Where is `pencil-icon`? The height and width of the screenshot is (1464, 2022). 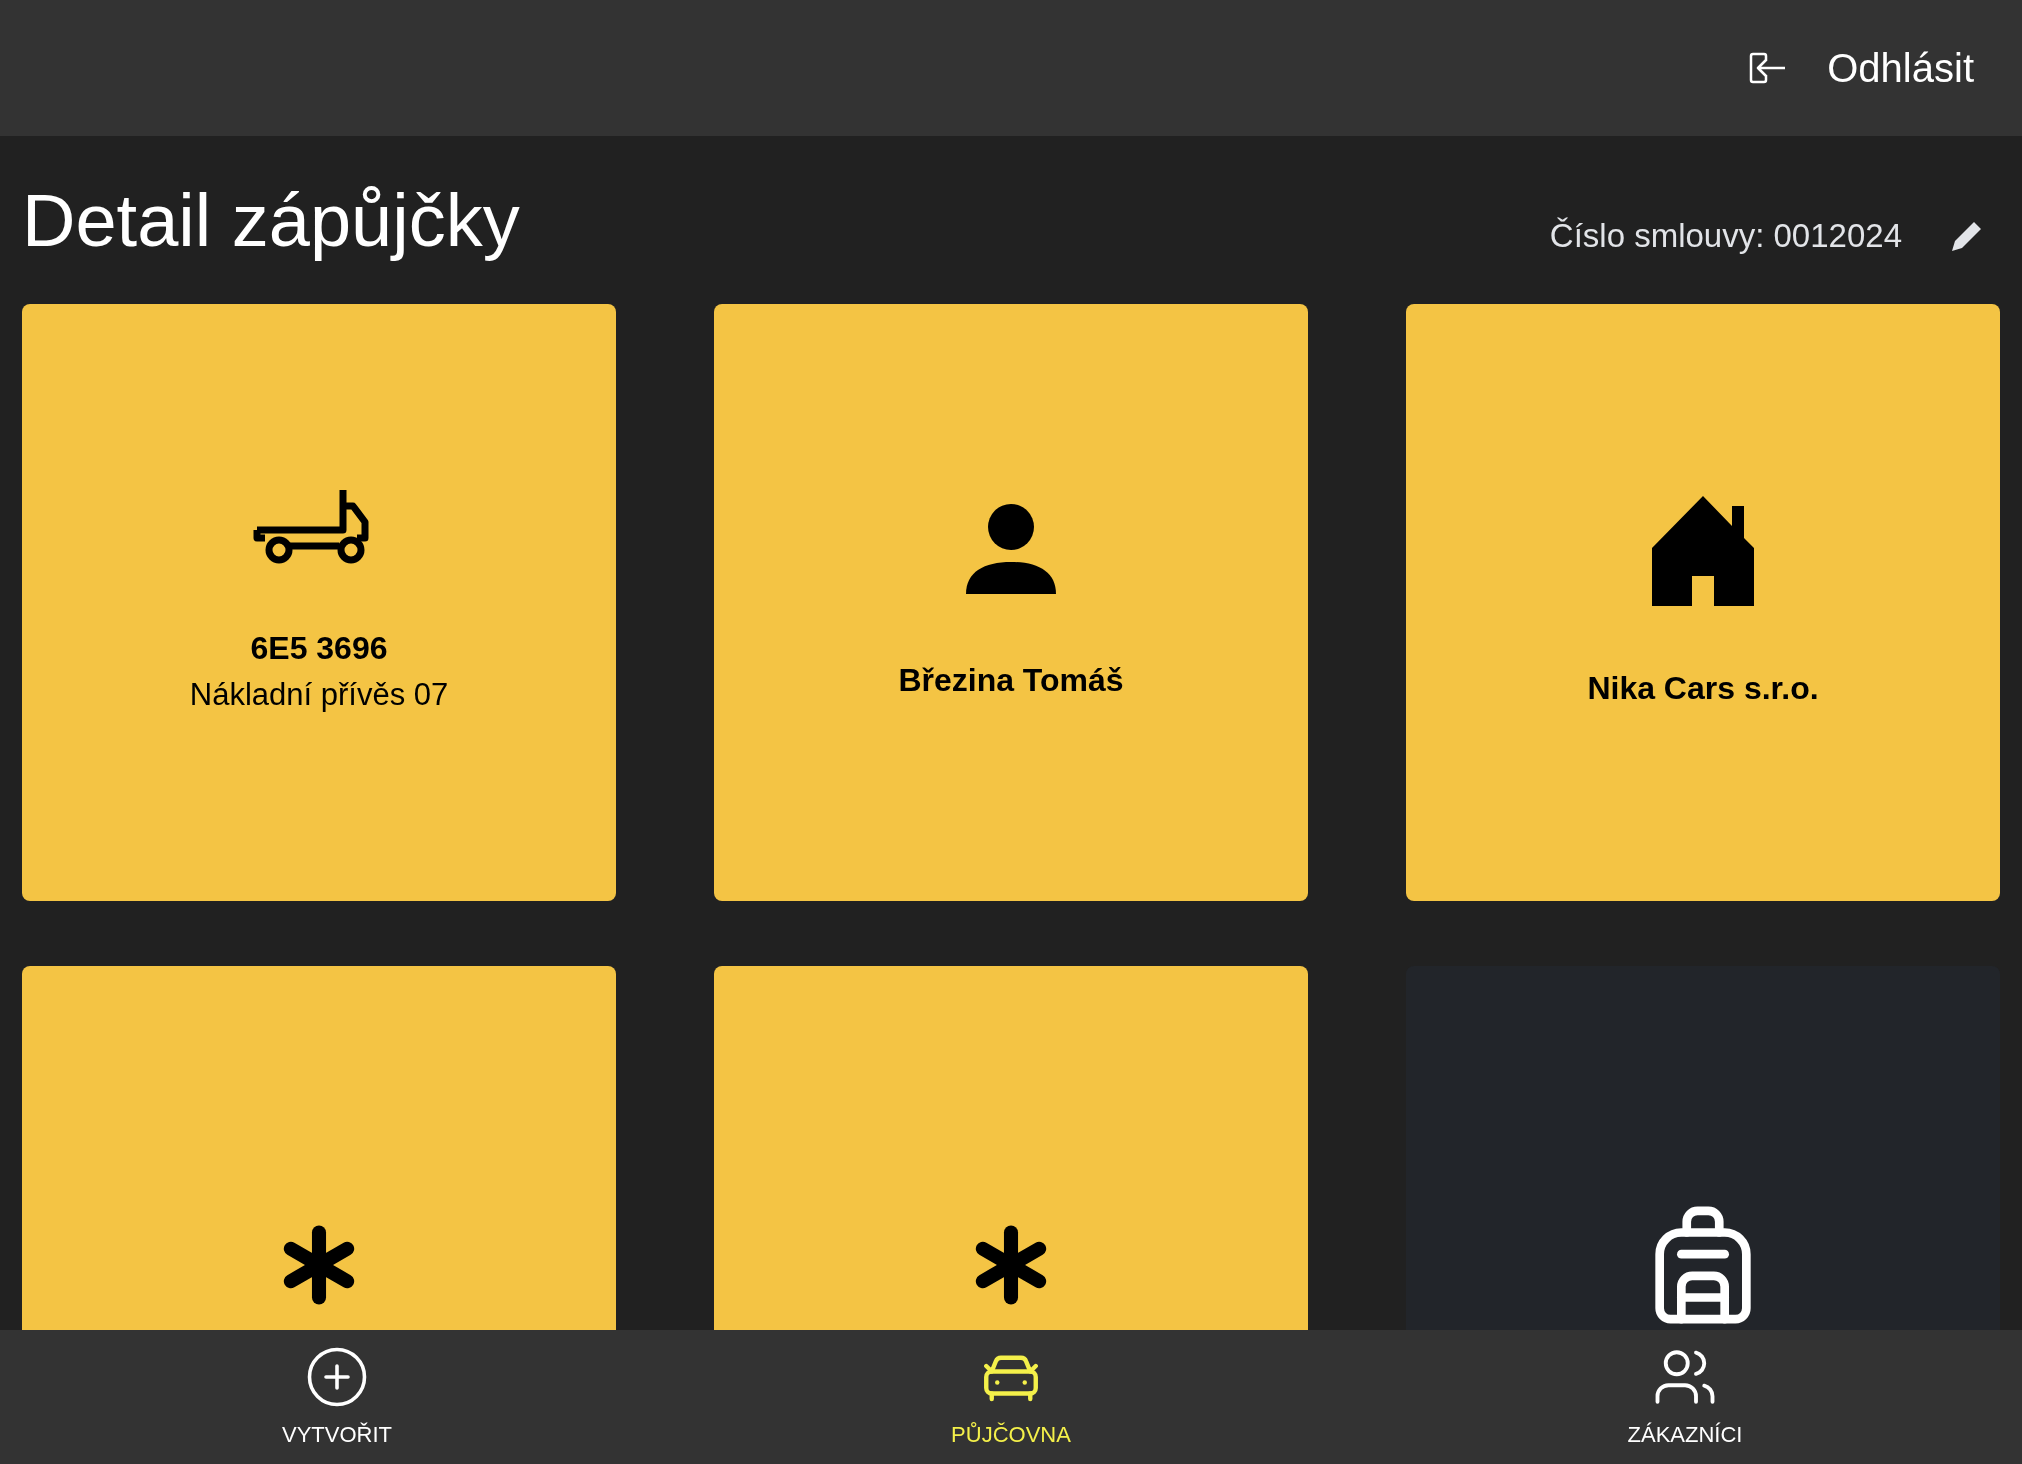
pencil-icon is located at coordinates (1967, 236).